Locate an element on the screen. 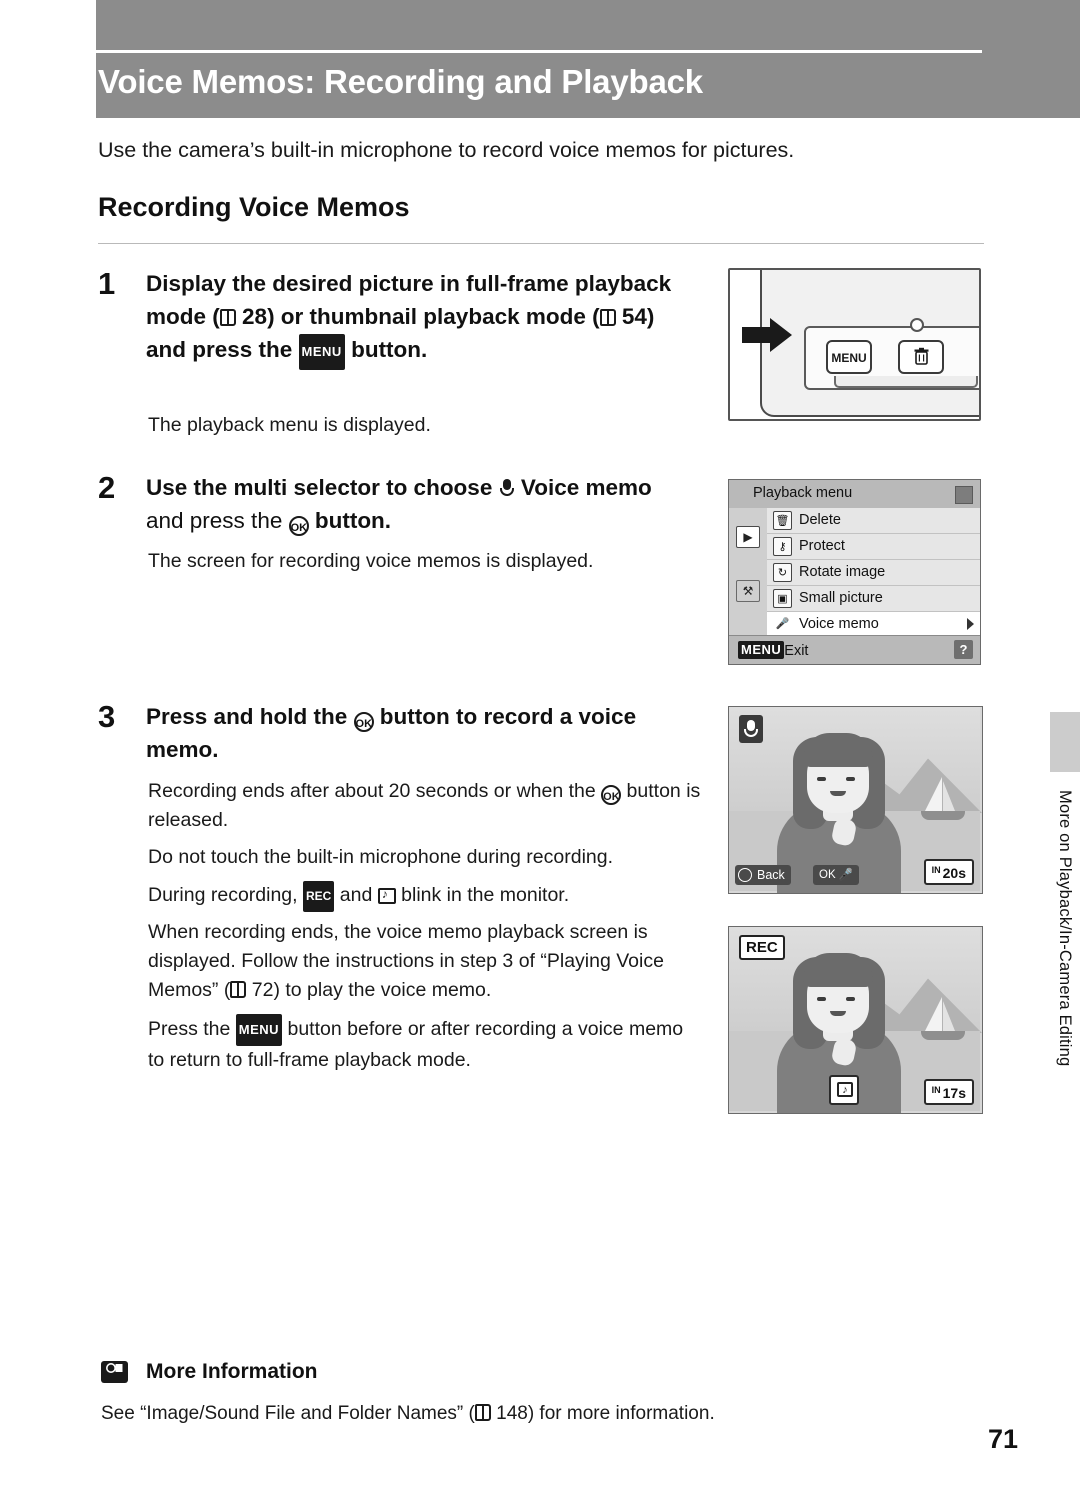 The height and width of the screenshot is (1486, 1080). back-label: Back is located at coordinates (771, 875).